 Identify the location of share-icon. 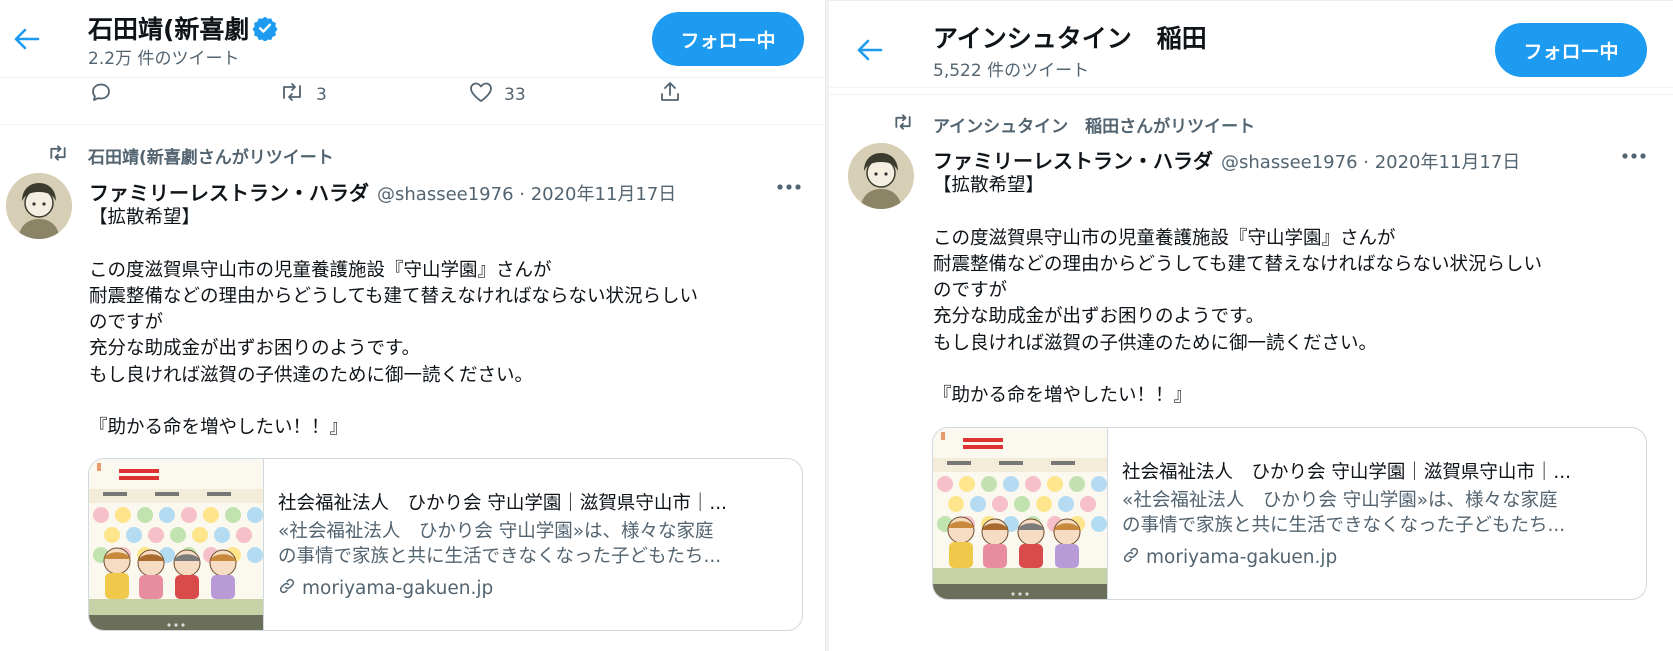
(670, 94).